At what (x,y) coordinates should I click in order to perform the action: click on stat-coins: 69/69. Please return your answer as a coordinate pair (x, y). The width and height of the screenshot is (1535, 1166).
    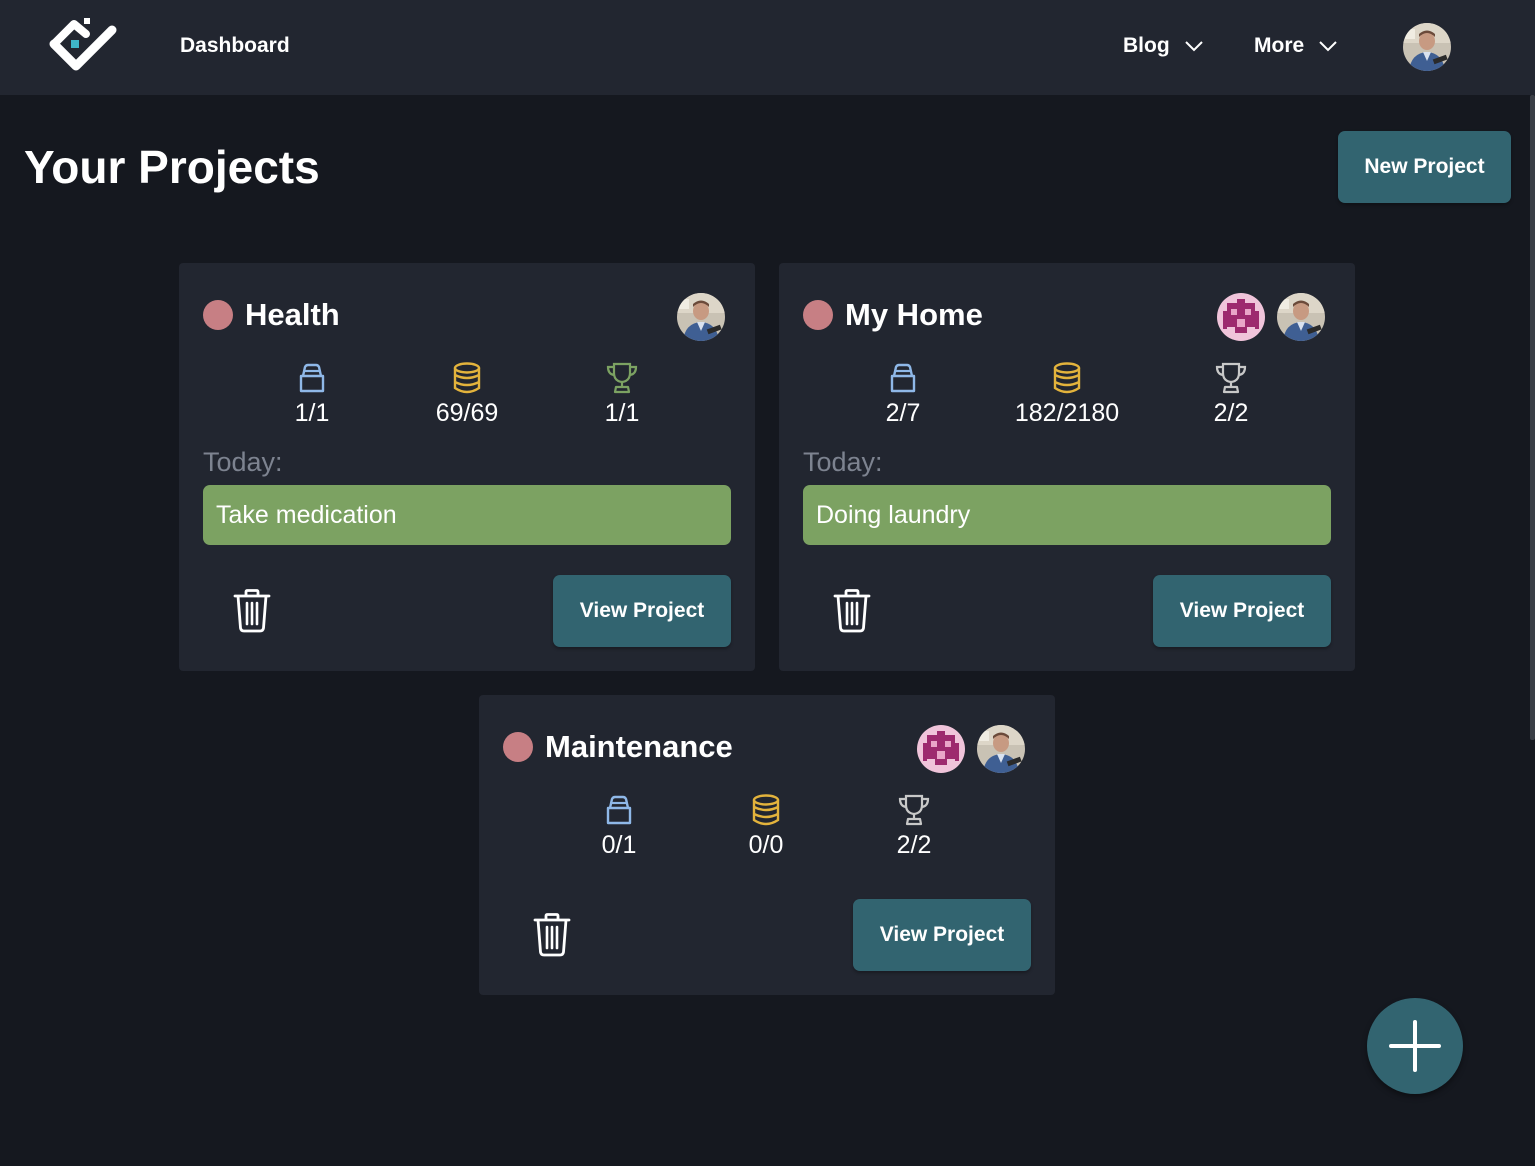
    Looking at the image, I should click on (467, 394).